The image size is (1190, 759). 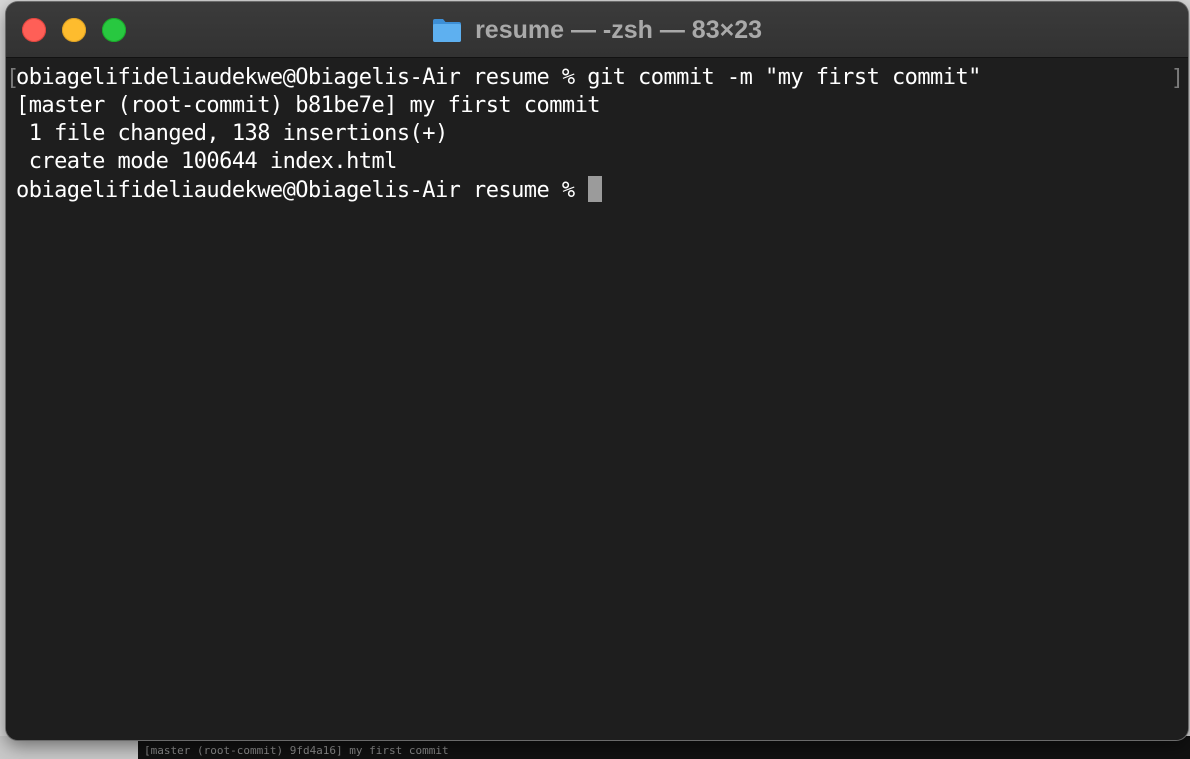 What do you see at coordinates (446, 30) in the screenshot?
I see `folder-icon` at bounding box center [446, 30].